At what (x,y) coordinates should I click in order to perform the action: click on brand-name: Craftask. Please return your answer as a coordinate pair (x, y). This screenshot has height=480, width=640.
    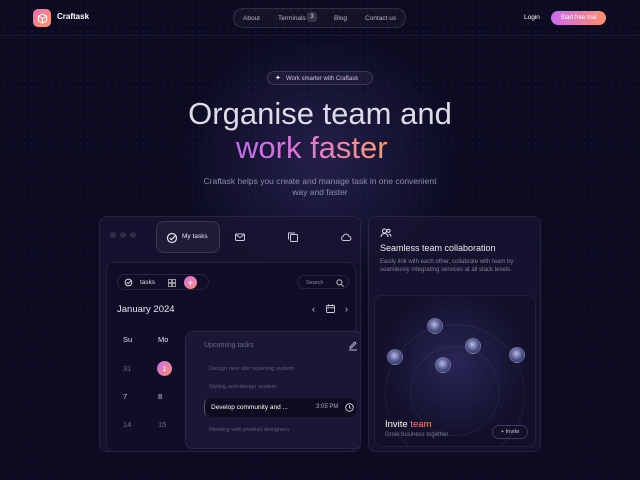
    Looking at the image, I should click on (73, 16).